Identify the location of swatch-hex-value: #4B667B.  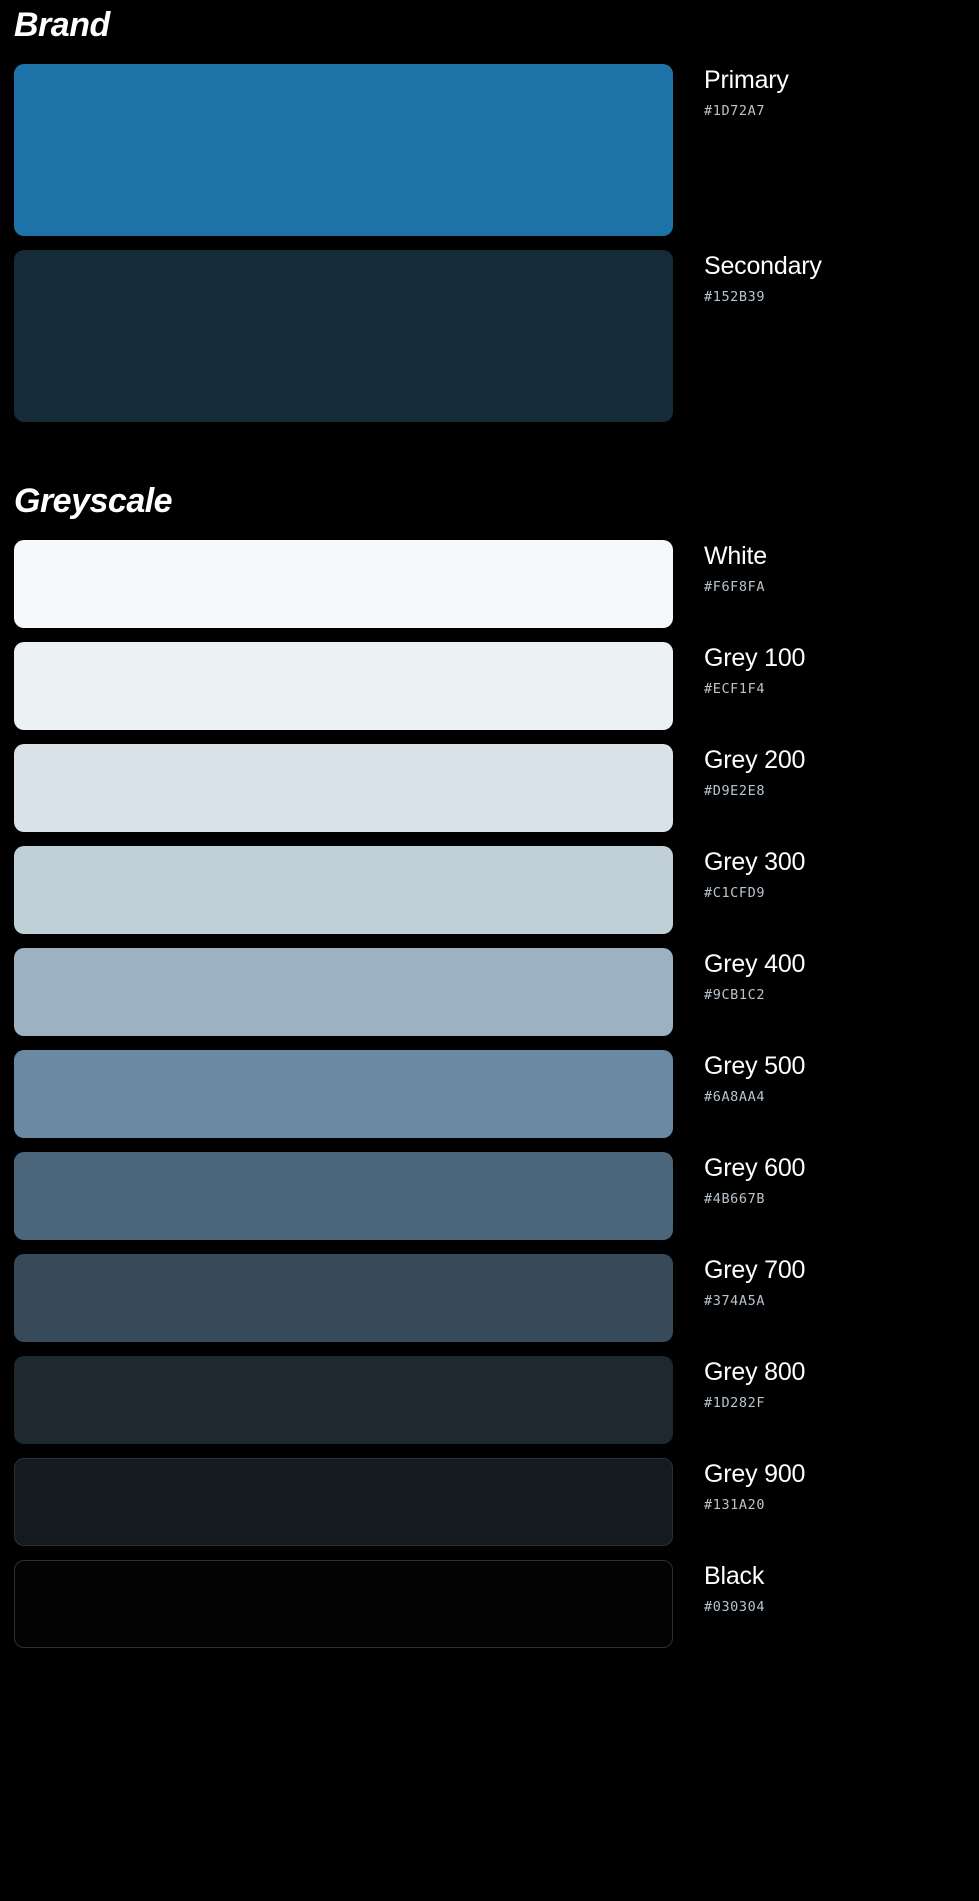
(735, 1198).